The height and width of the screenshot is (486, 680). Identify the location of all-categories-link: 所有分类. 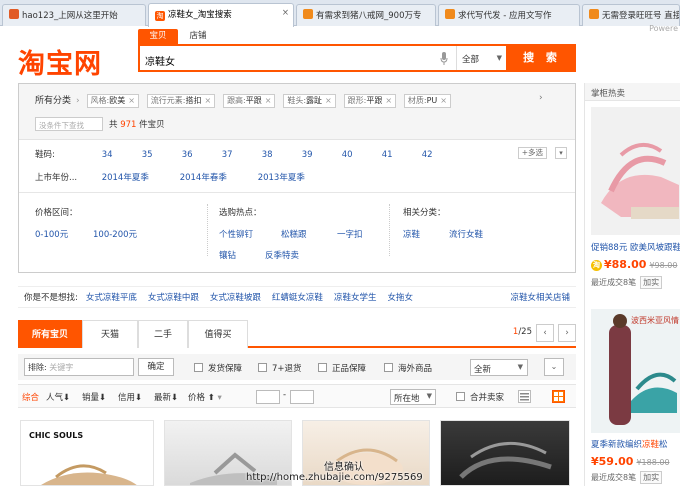
(53, 99).